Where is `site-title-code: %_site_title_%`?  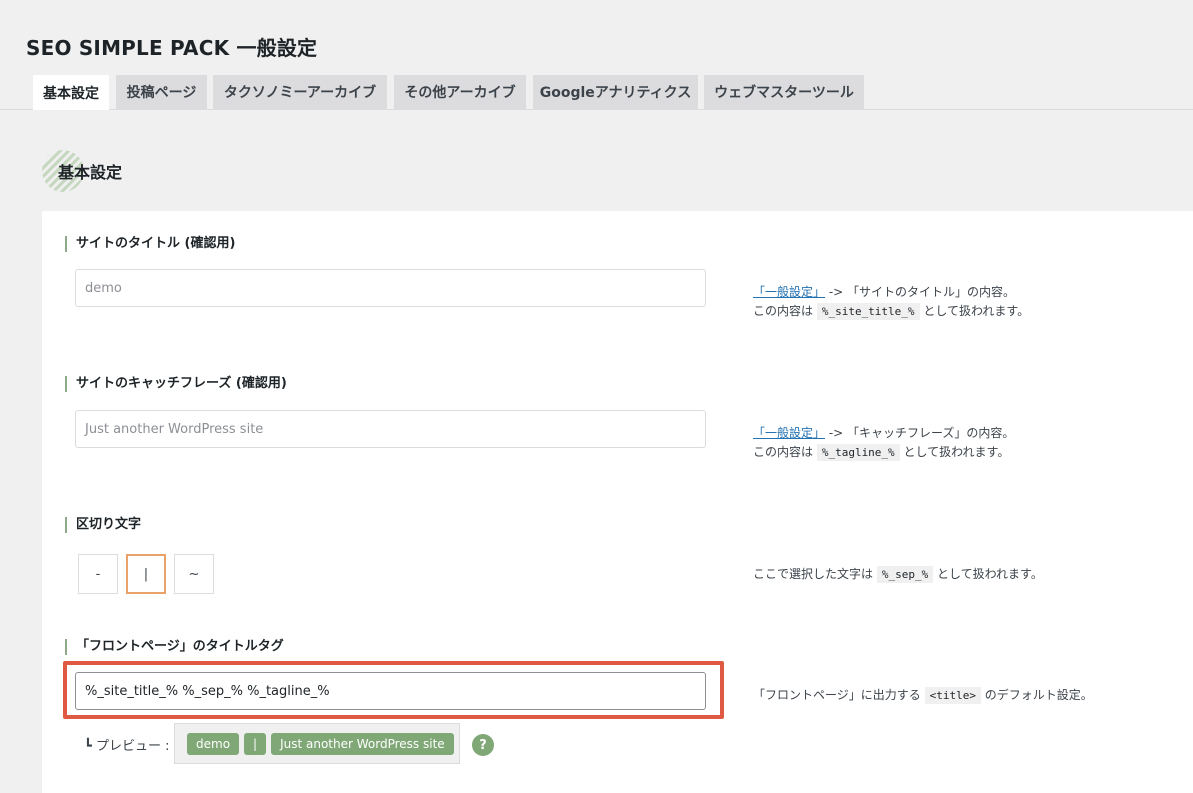
site-title-code: %_site_title_% is located at coordinates (868, 311).